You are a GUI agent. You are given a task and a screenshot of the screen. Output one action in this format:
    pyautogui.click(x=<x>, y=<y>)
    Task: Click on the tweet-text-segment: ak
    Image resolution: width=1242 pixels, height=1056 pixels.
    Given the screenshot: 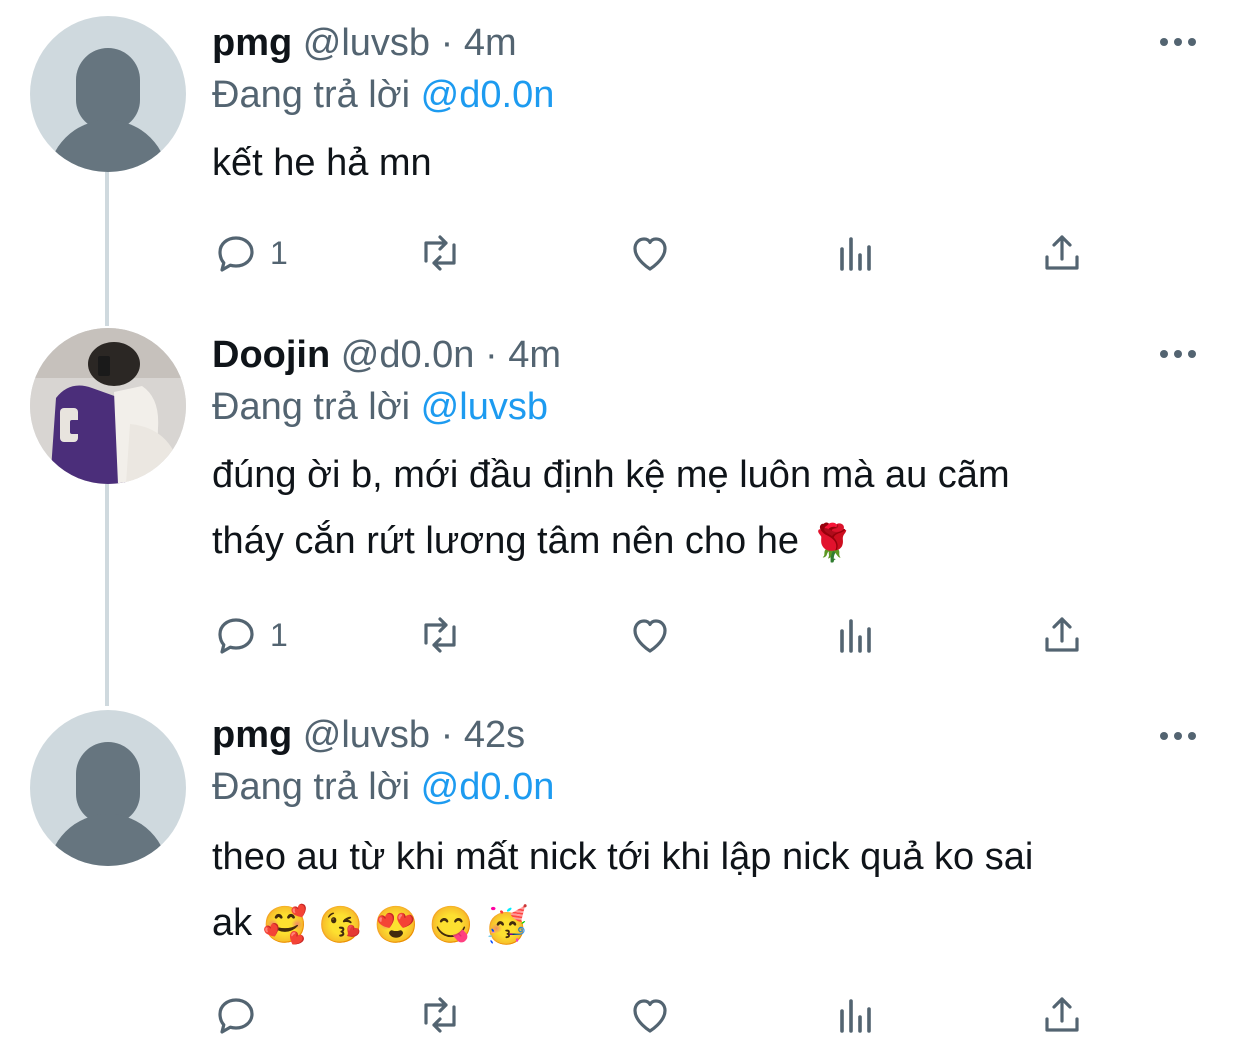 What is the action you would take?
    pyautogui.click(x=232, y=923)
    